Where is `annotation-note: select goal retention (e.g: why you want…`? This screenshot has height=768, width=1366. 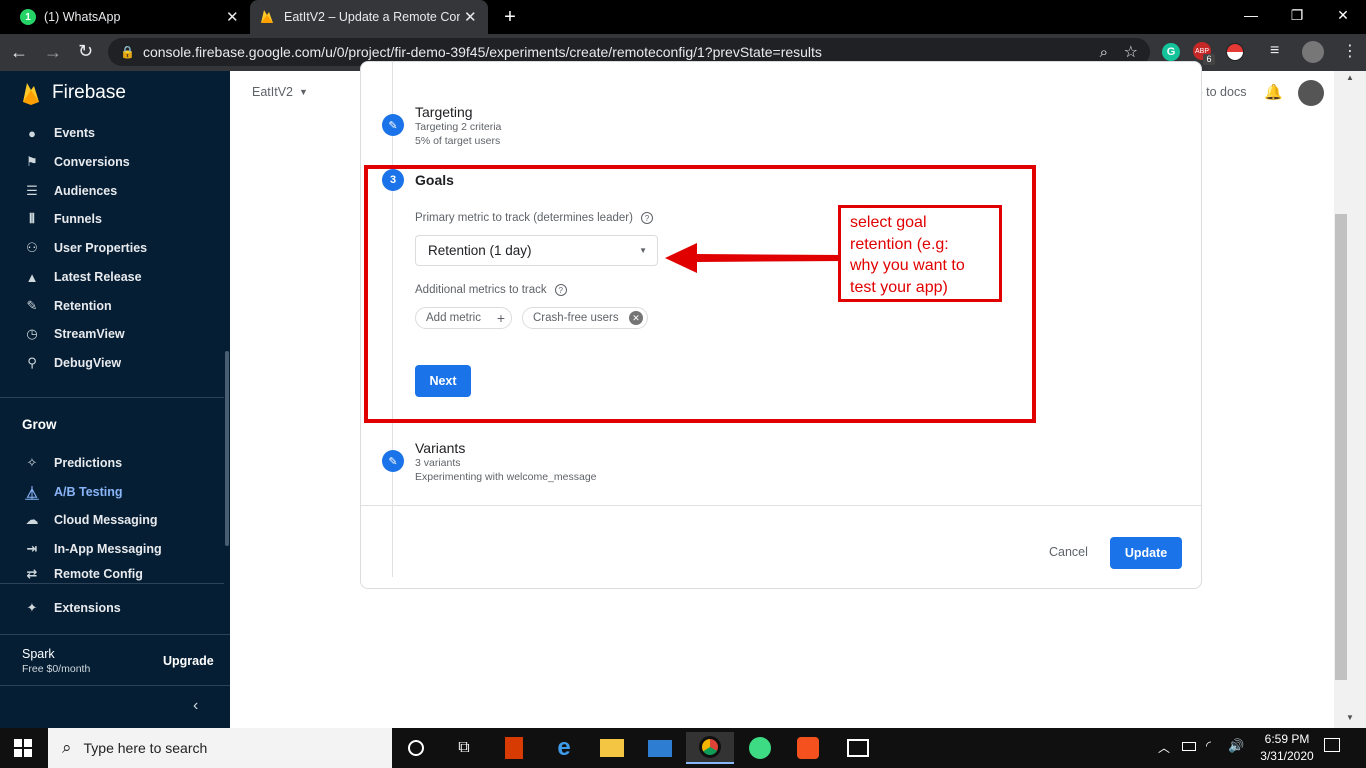
annotation-note: select goal retention (e.g: why you want… is located at coordinates (920, 253).